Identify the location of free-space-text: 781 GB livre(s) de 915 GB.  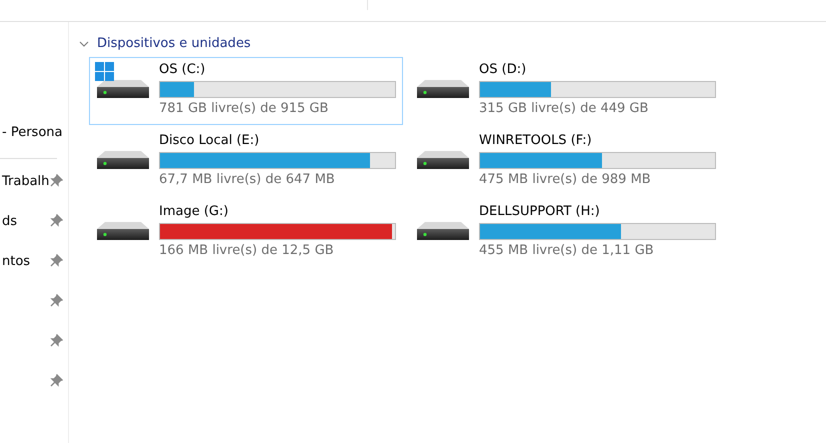
(244, 109).